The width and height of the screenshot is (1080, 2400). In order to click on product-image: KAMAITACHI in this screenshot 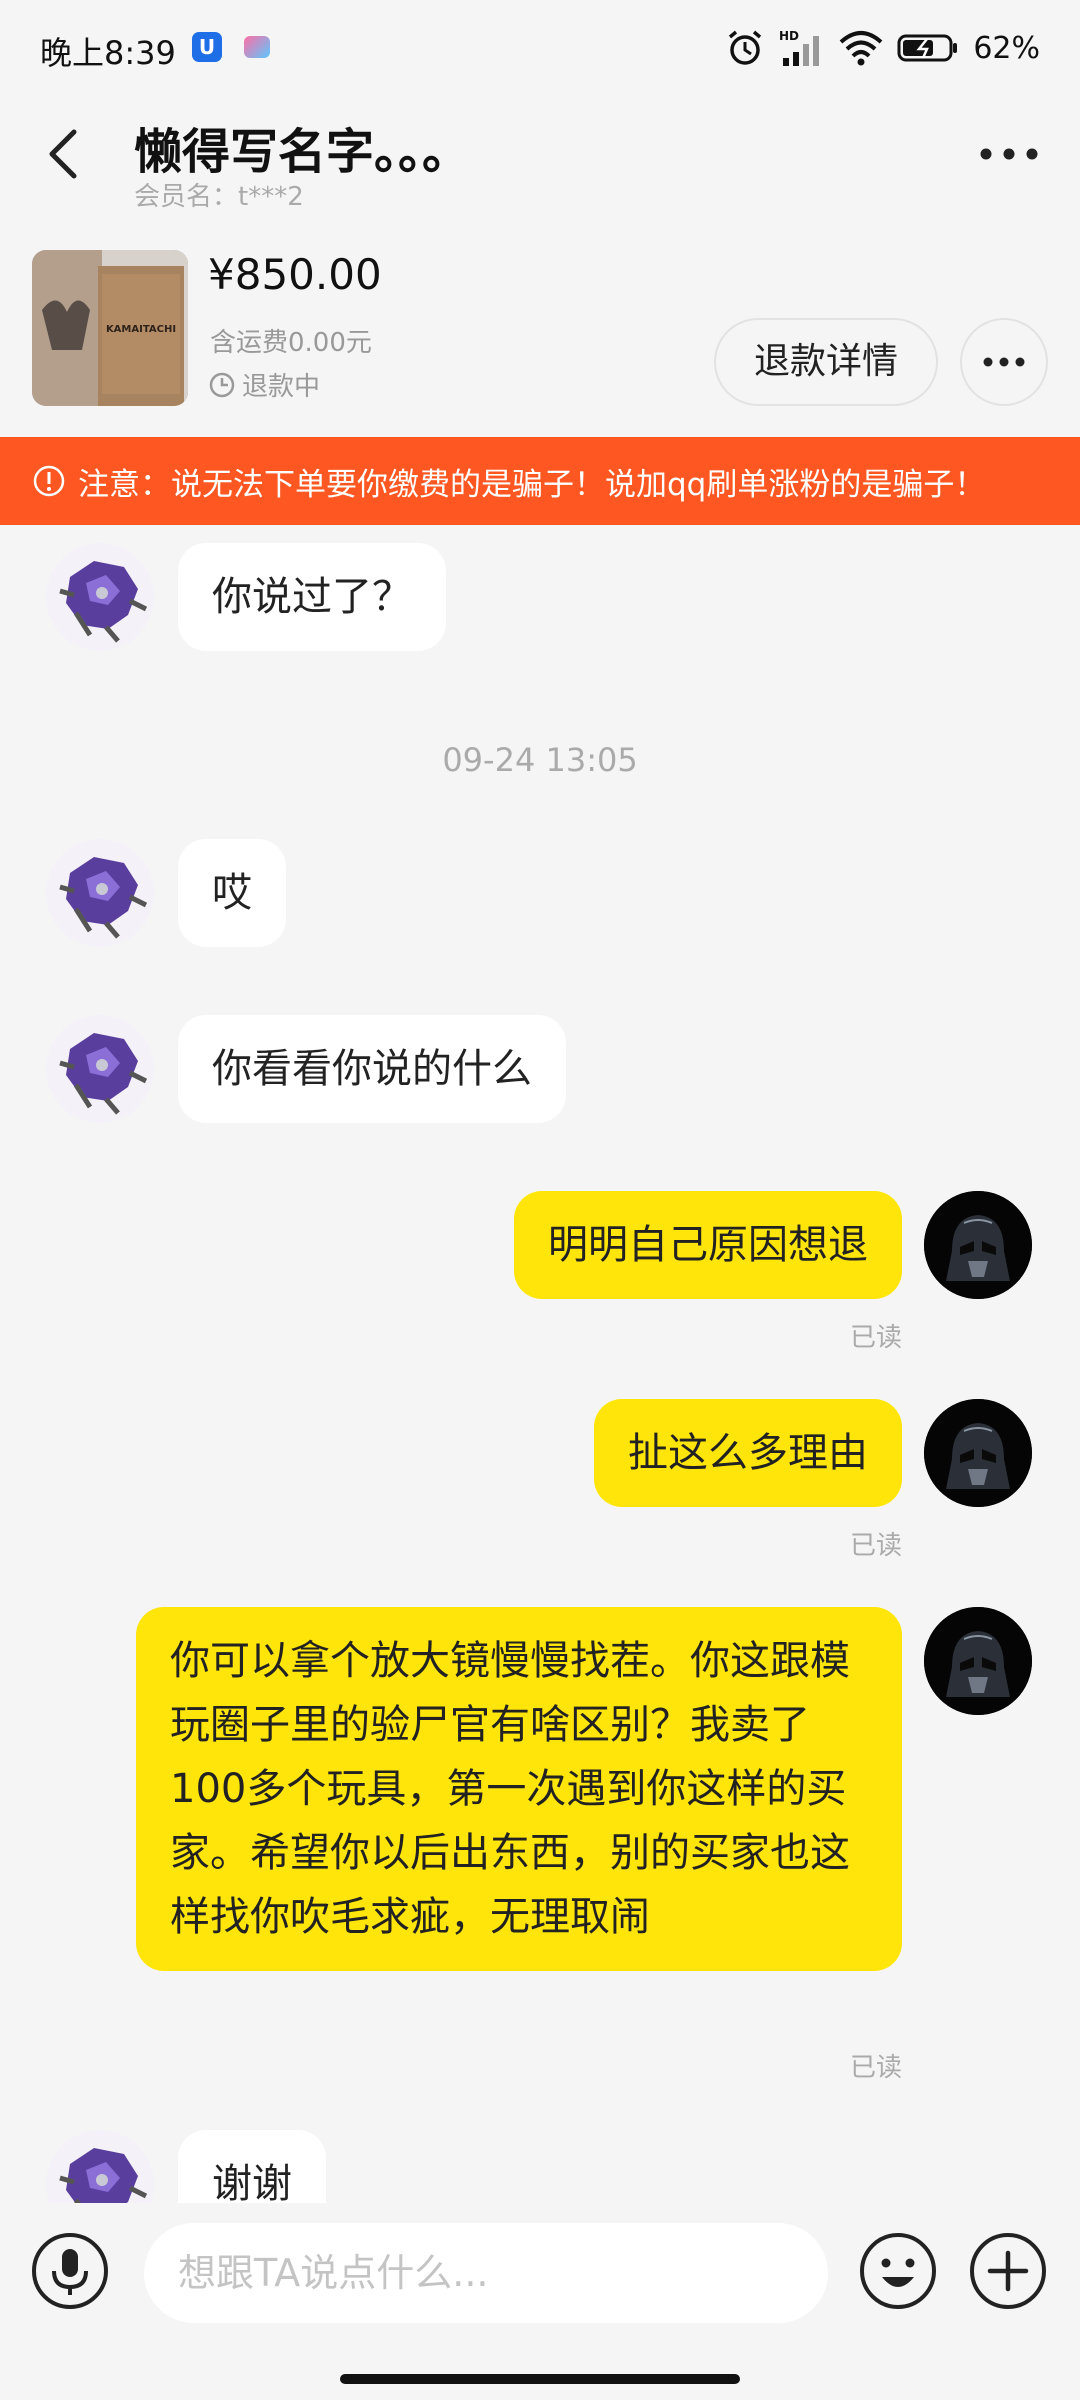, I will do `click(110, 328)`.